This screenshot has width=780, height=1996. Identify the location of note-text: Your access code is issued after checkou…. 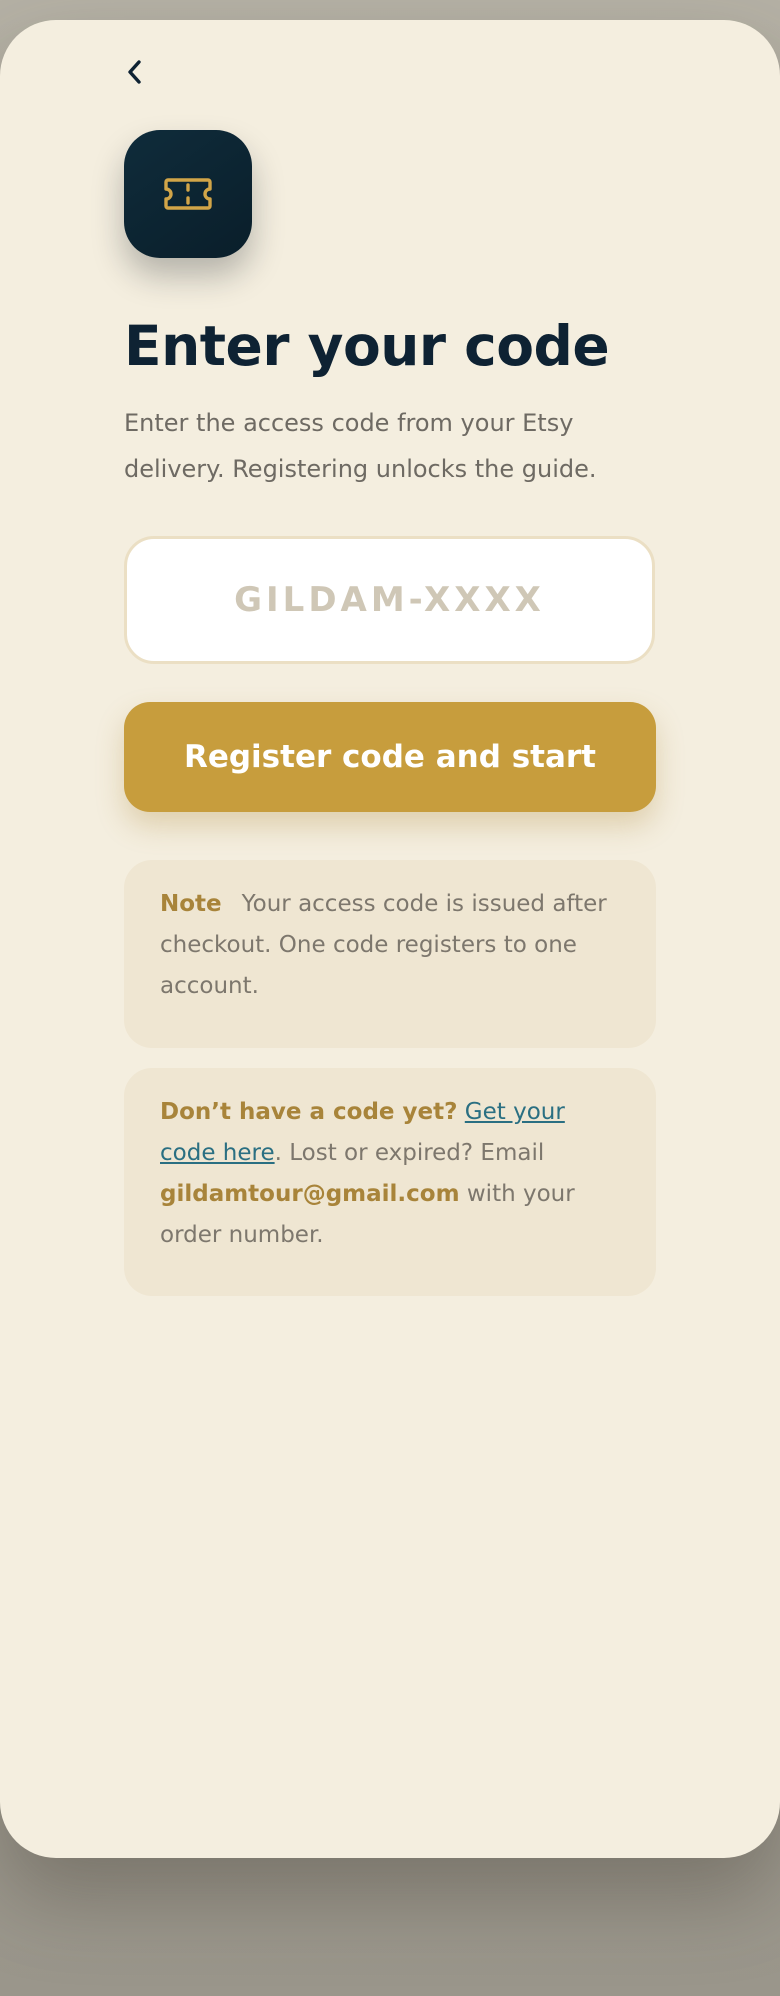
(383, 945).